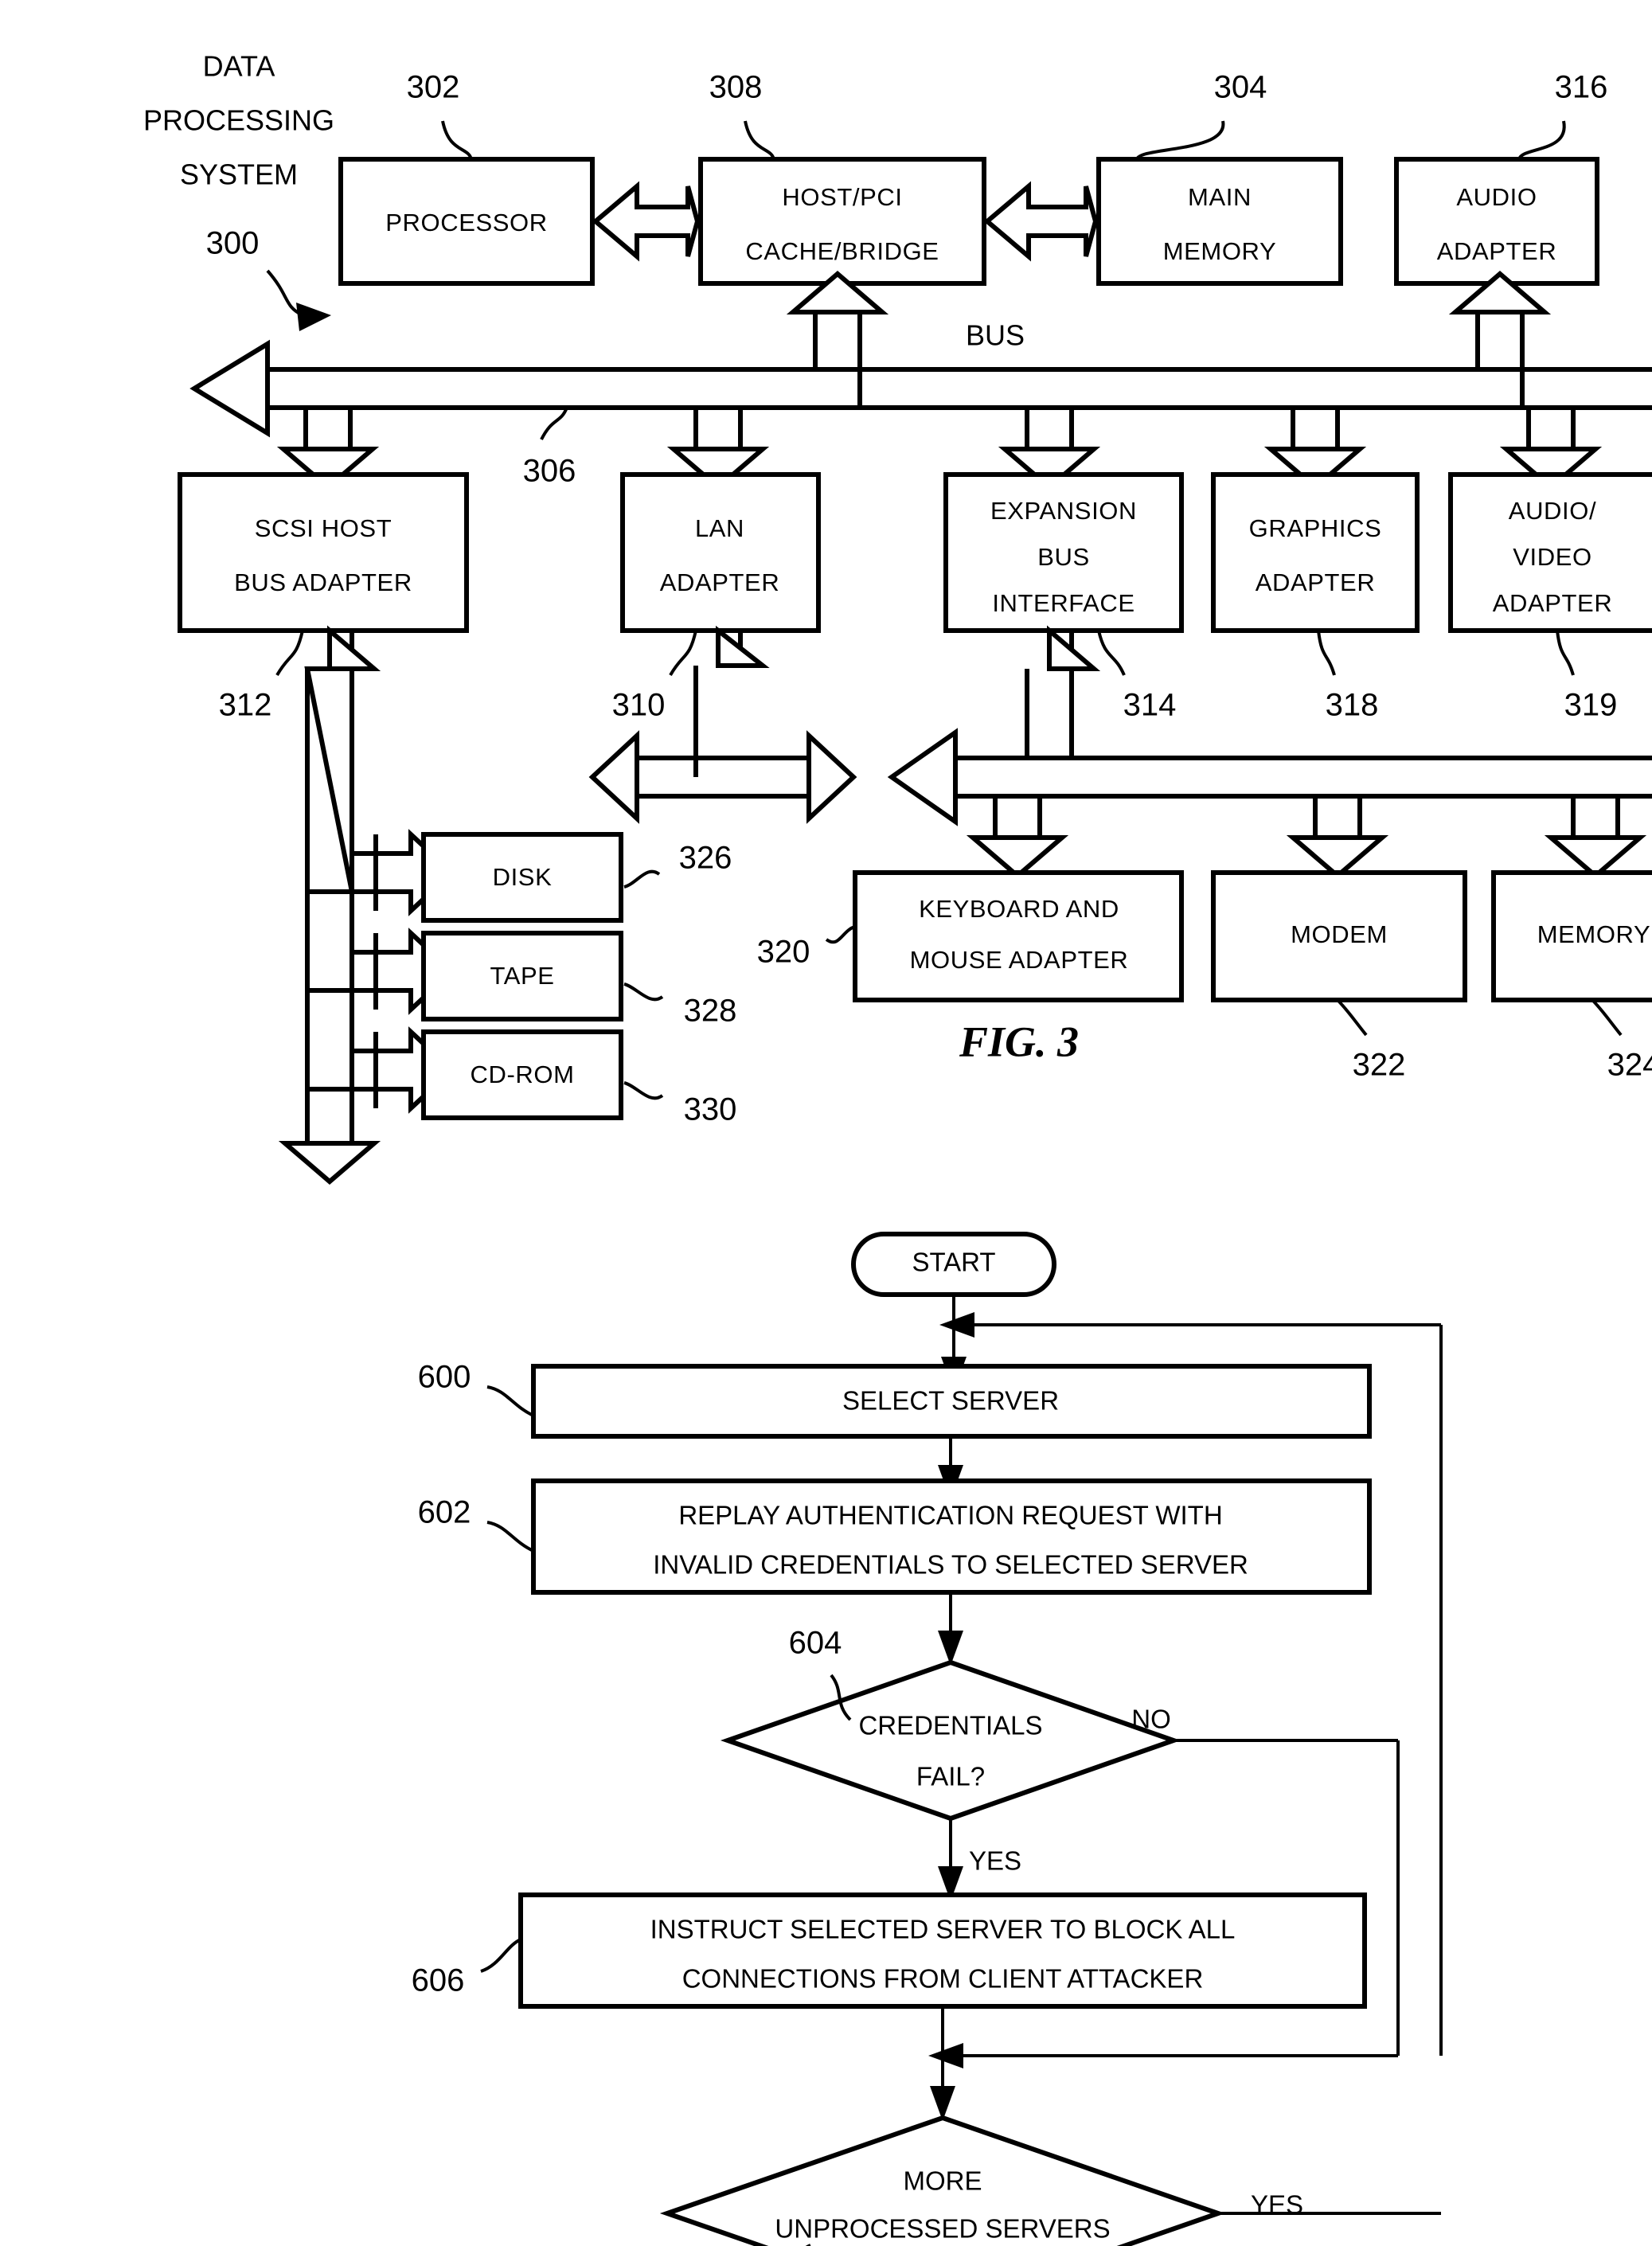  What do you see at coordinates (710, 1109) in the screenshot?
I see `ref-330: 330` at bounding box center [710, 1109].